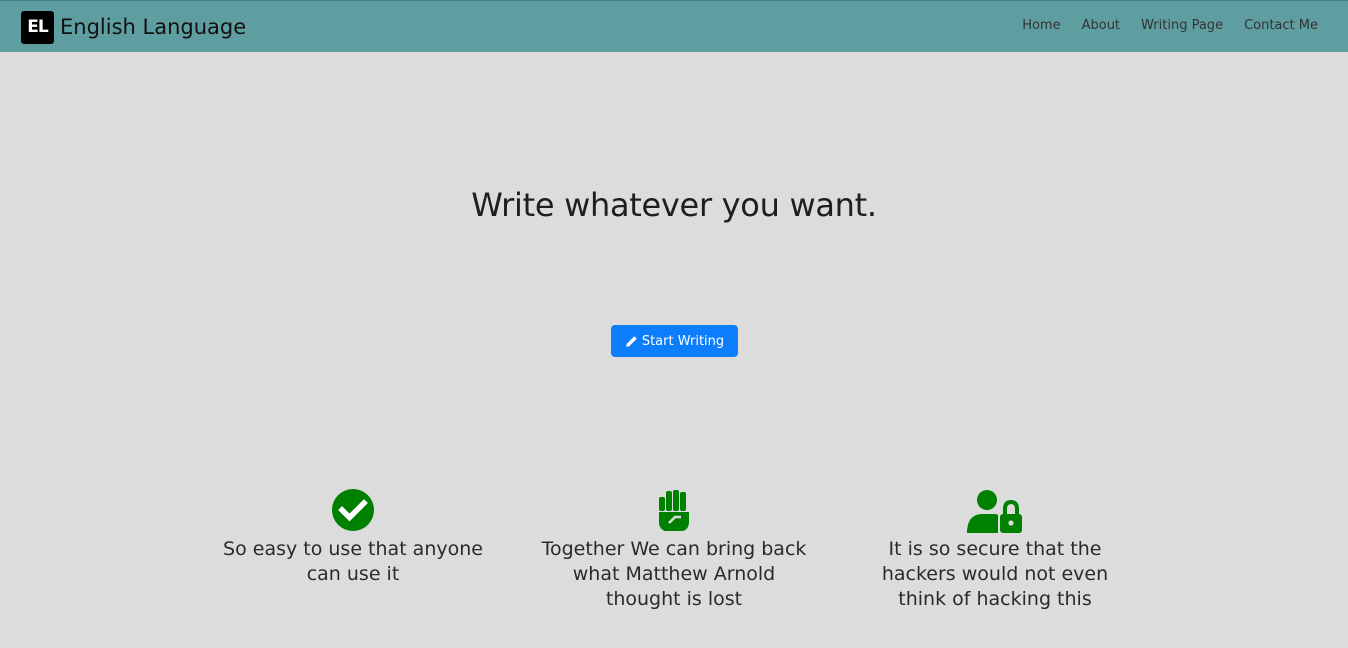 Image resolution: width=1348 pixels, height=648 pixels. Describe the element at coordinates (674, 510) in the screenshot. I see `fist-icon` at that location.